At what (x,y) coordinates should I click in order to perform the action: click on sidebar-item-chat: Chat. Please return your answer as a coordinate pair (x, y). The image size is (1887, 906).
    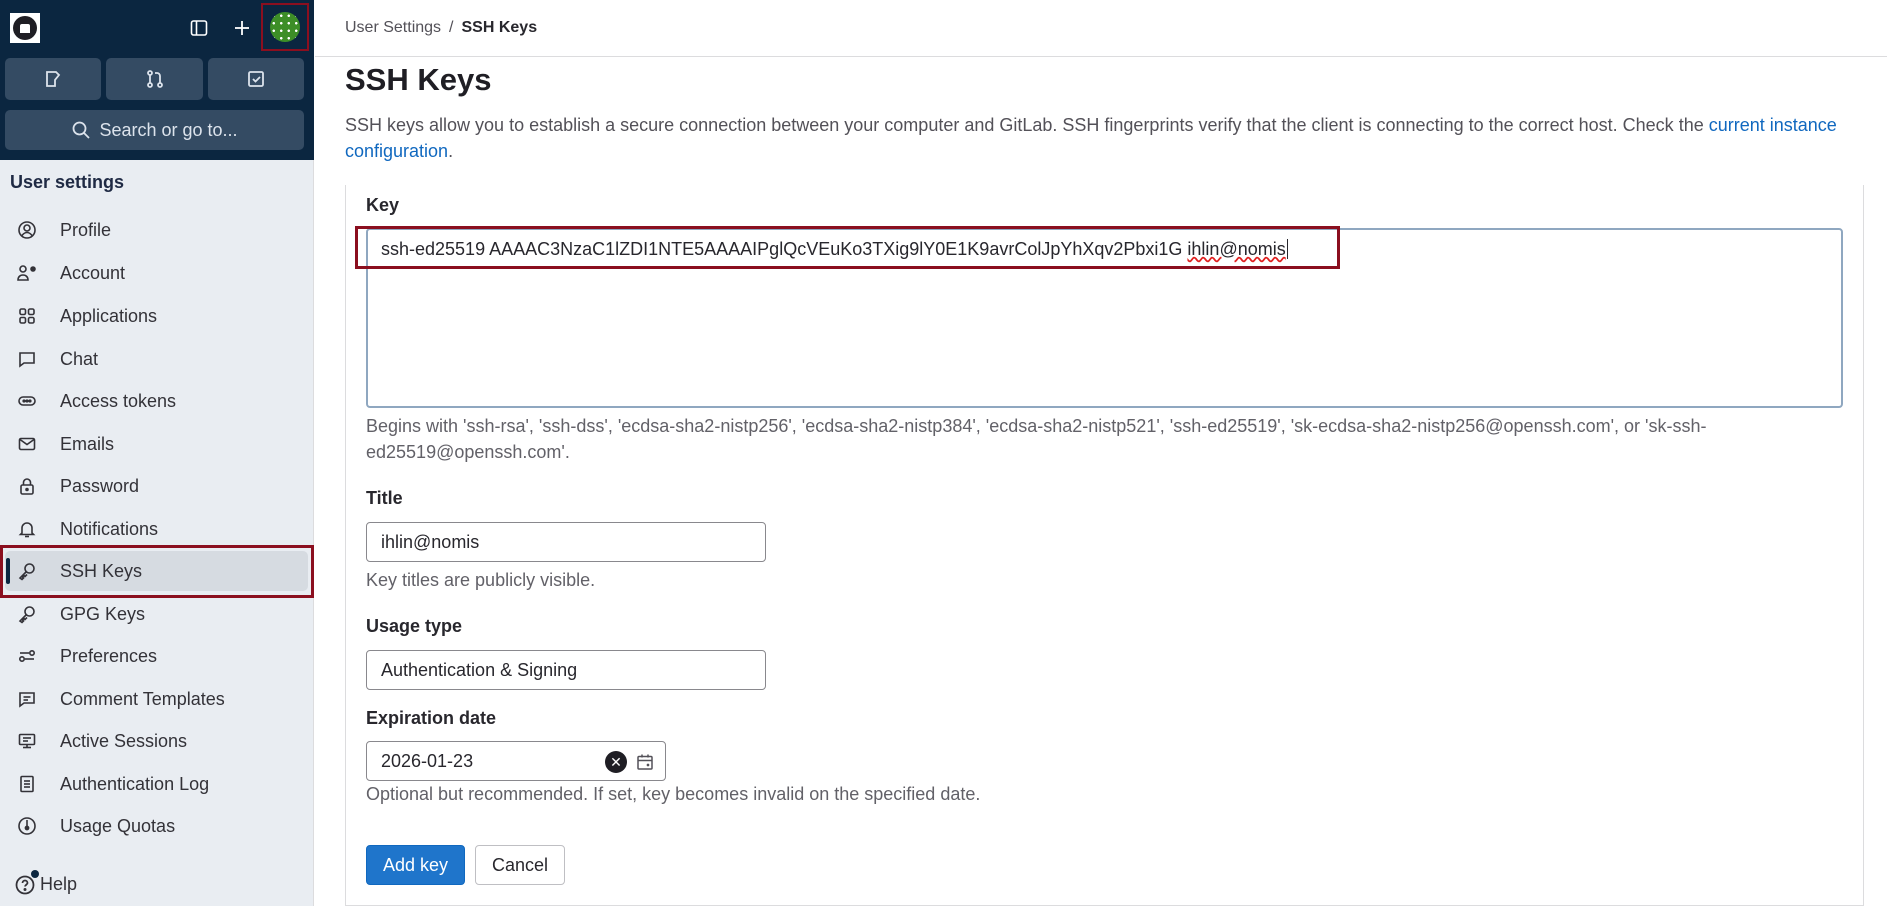
    Looking at the image, I should click on (156, 359).